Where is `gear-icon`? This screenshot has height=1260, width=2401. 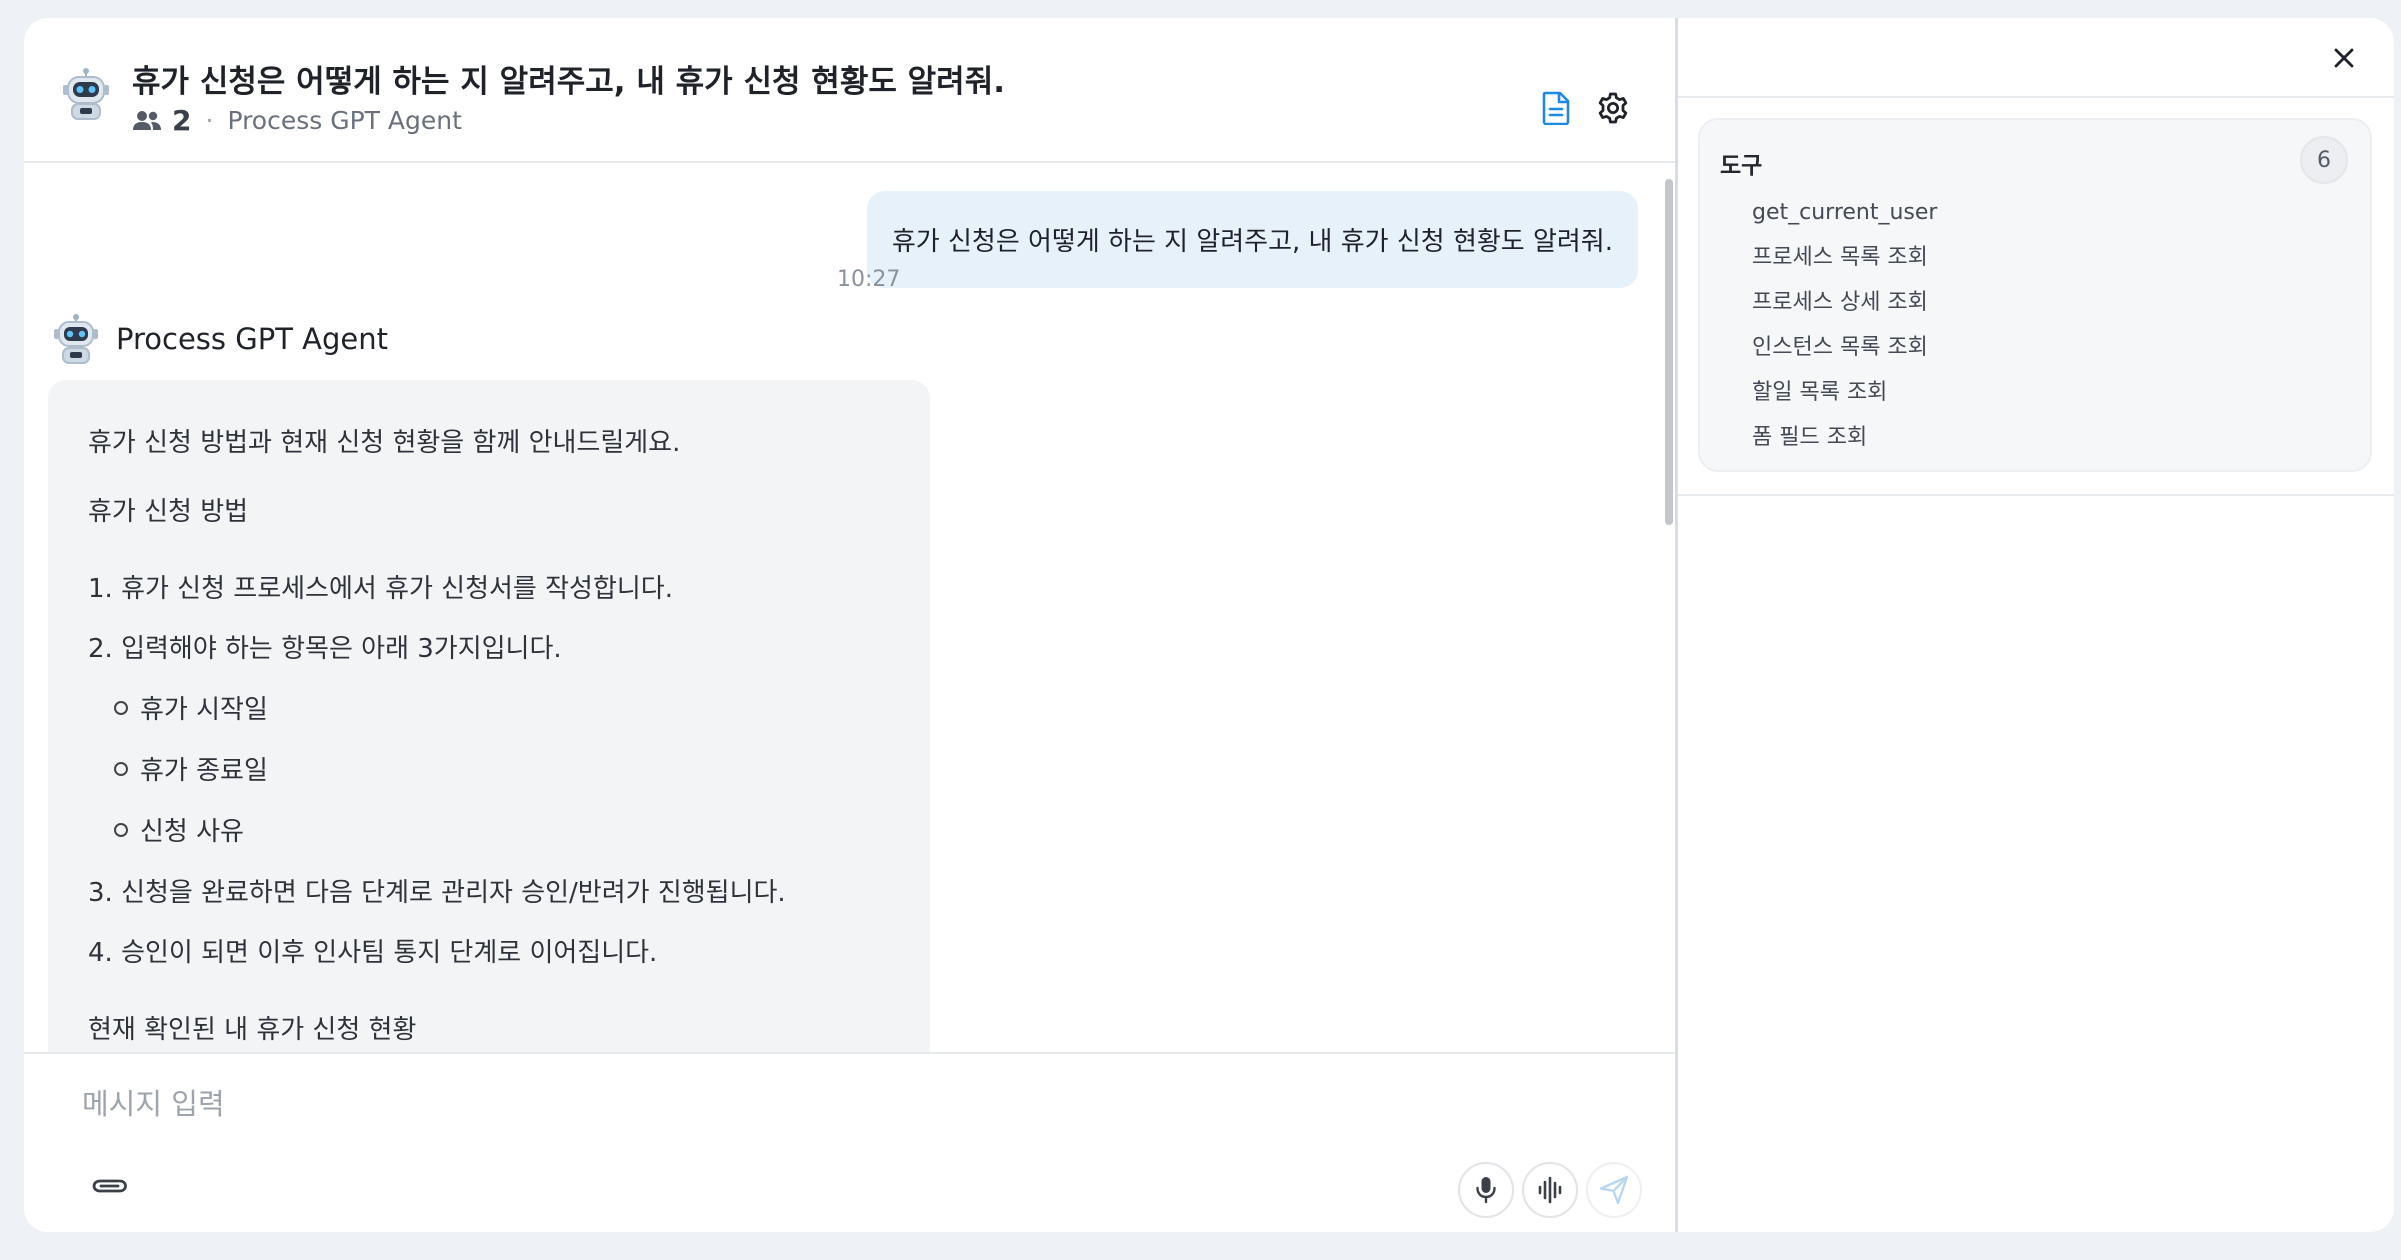 gear-icon is located at coordinates (1613, 108).